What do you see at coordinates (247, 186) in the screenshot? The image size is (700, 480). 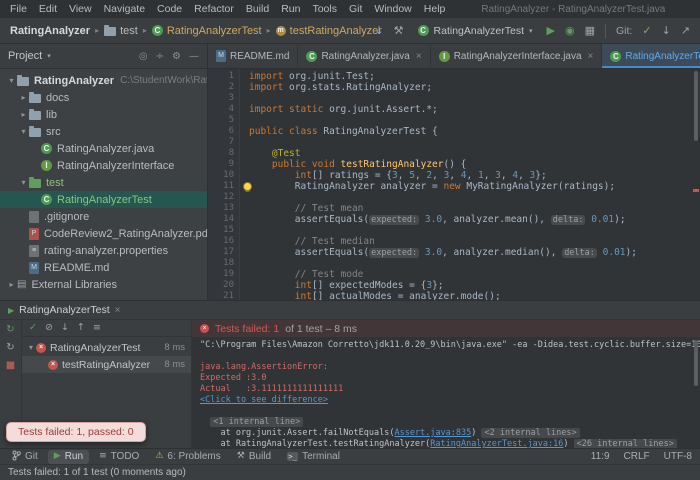 I see `intention-bulb-icon` at bounding box center [247, 186].